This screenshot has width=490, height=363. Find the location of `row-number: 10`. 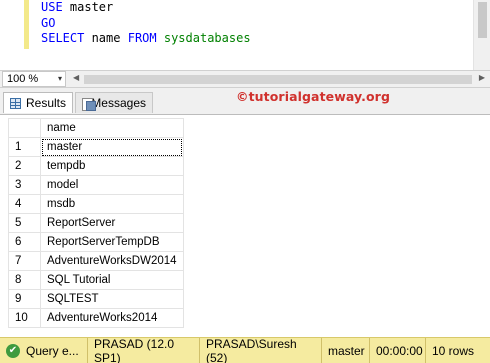

row-number: 10 is located at coordinates (24, 318).